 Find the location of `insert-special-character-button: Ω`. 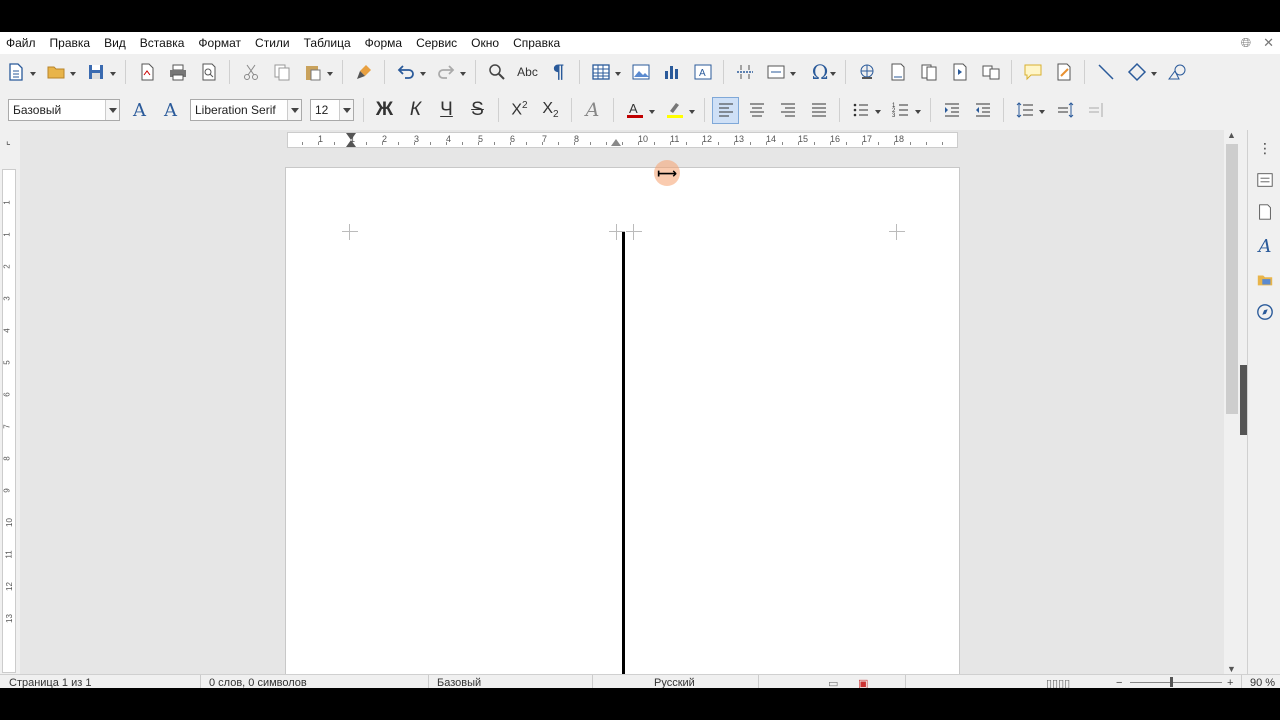

insert-special-character-button: Ω is located at coordinates (820, 72).